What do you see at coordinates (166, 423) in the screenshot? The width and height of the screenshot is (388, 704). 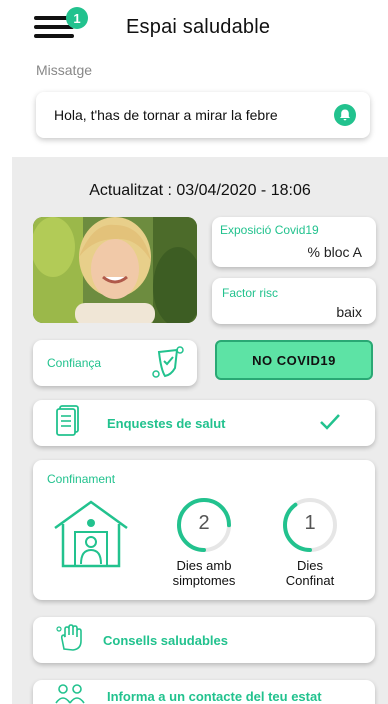 I see `surveys-label: Enquestes de salut` at bounding box center [166, 423].